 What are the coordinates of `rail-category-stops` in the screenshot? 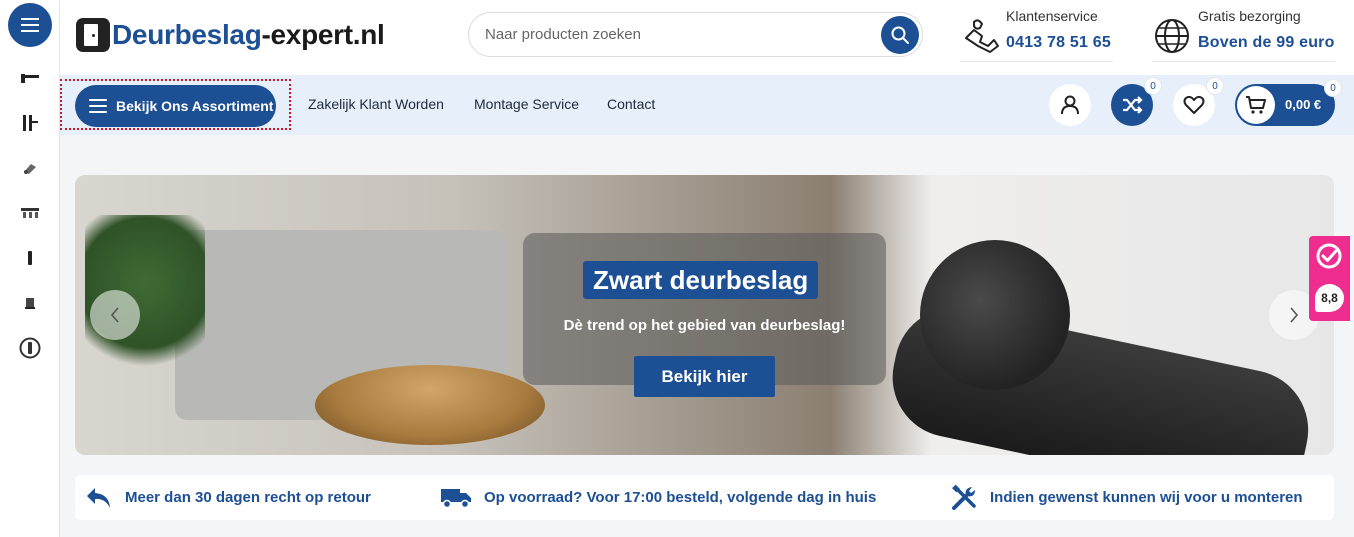 It's located at (30, 303).